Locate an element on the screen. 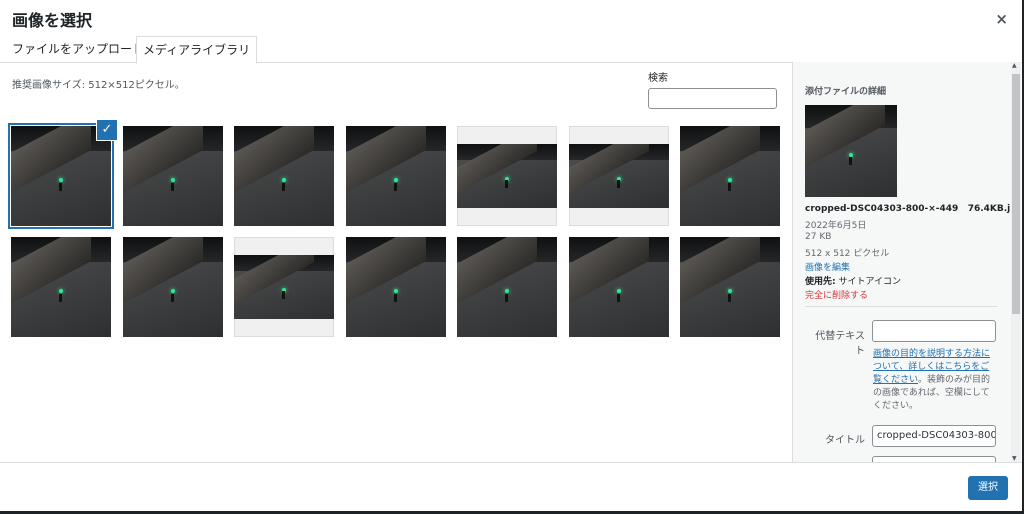 This screenshot has height=514, width=1024. details-title: 添付ファイルの詳細 is located at coordinates (846, 92).